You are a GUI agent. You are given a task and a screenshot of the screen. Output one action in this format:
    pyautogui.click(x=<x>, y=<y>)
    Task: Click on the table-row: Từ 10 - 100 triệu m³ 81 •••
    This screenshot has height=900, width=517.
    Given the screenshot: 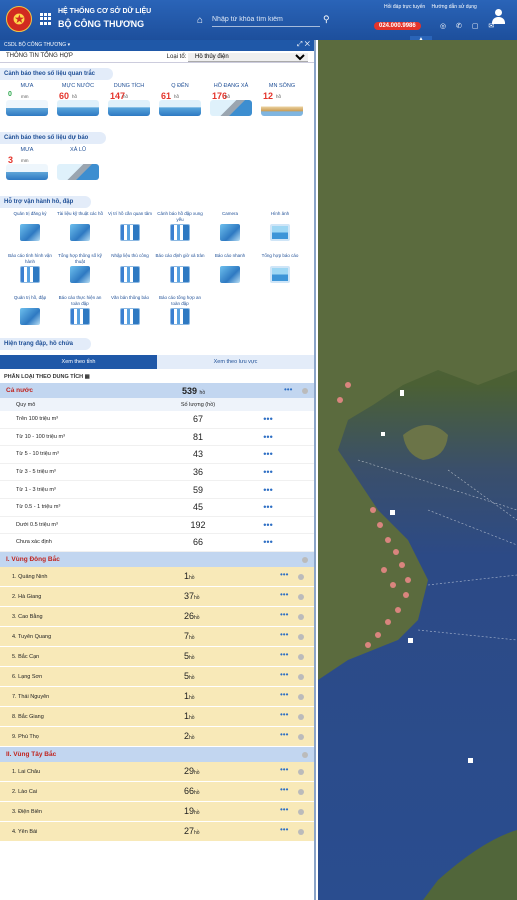 What is the action you would take?
    pyautogui.click(x=157, y=438)
    